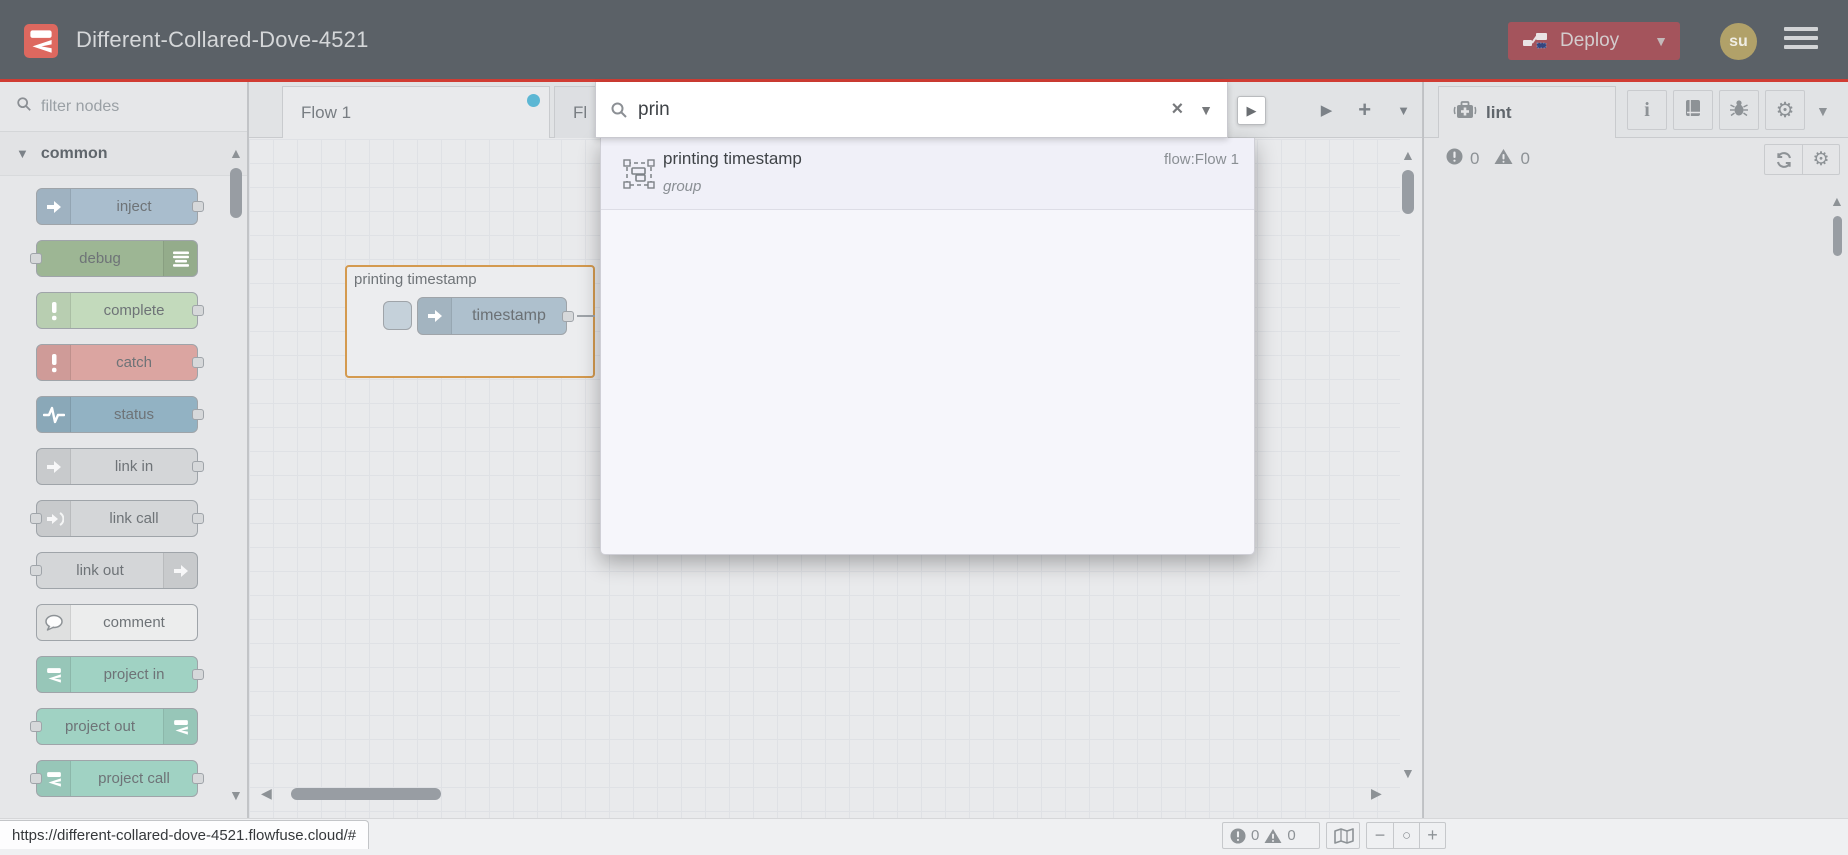 This screenshot has width=1848, height=855. What do you see at coordinates (80, 106) in the screenshot?
I see `palette-filter-placeholder: filter nodes` at bounding box center [80, 106].